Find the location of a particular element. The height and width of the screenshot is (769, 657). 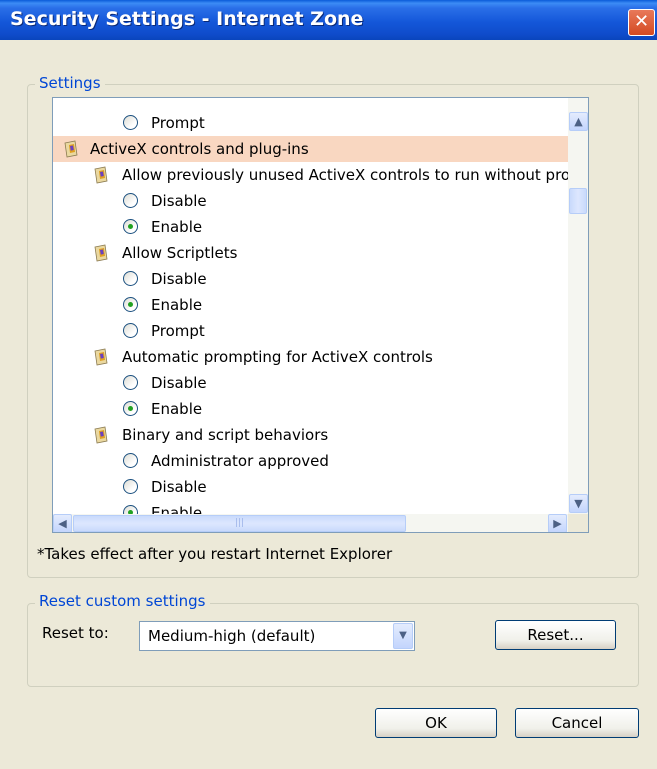

scroll-right-button: ▶ is located at coordinates (557, 523).